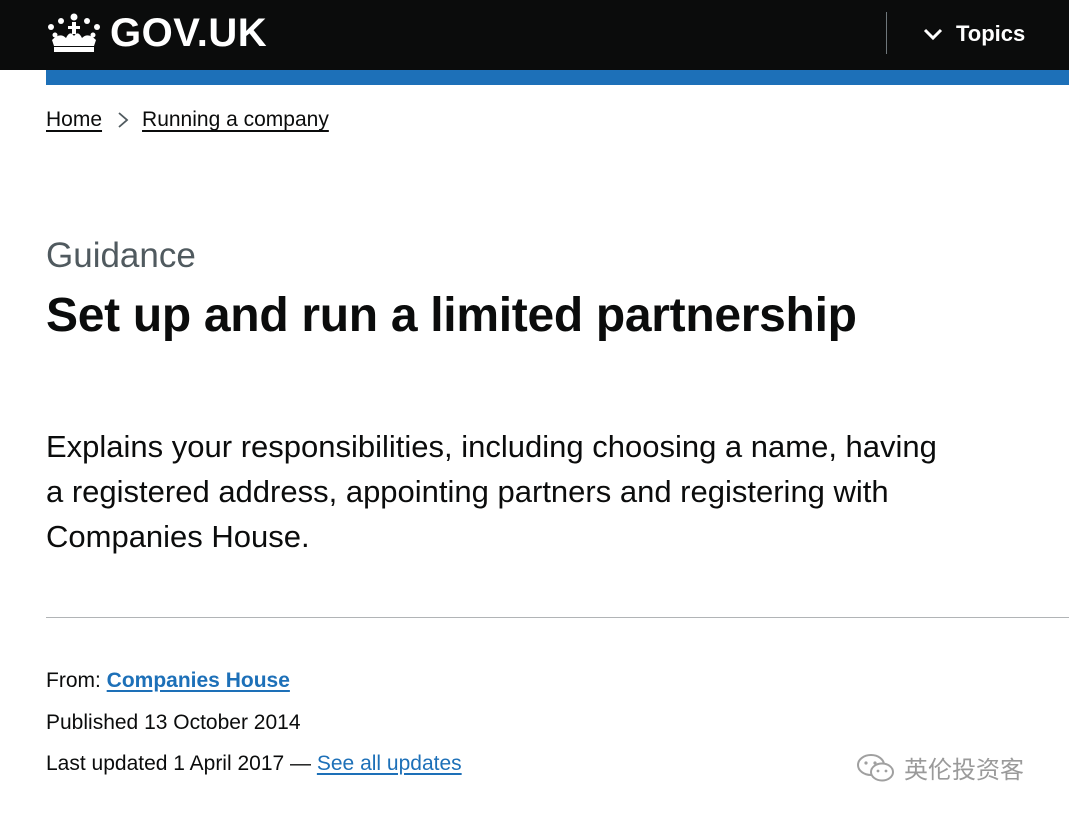 The width and height of the screenshot is (1069, 814). What do you see at coordinates (964, 770) in the screenshot?
I see `watermark-text: 英伦投资客` at bounding box center [964, 770].